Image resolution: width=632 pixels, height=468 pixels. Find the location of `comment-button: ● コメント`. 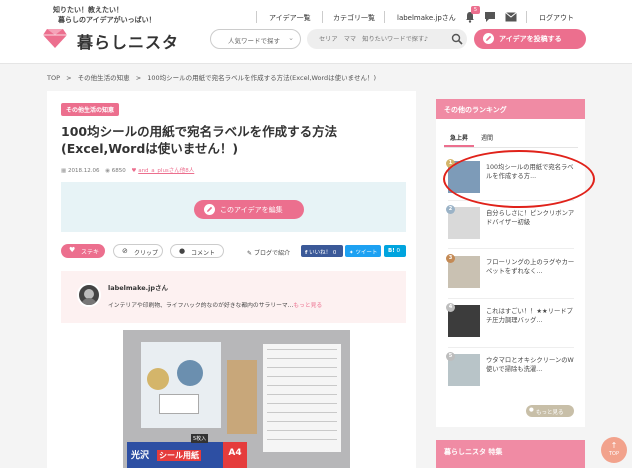

comment-button: ● コメント is located at coordinates (197, 251).